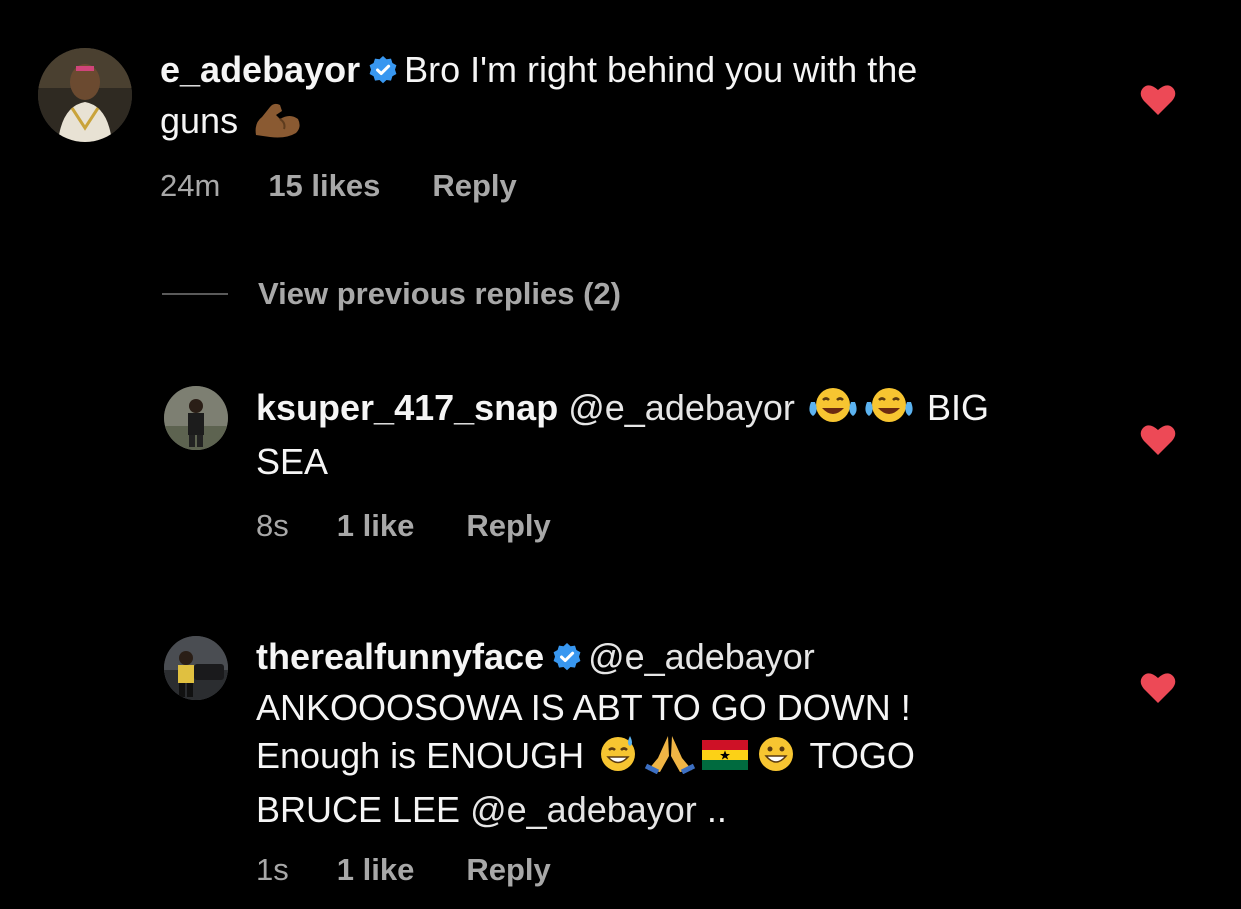  What do you see at coordinates (439, 293) in the screenshot?
I see `view-previous-replies-label: View previous replies (2)` at bounding box center [439, 293].